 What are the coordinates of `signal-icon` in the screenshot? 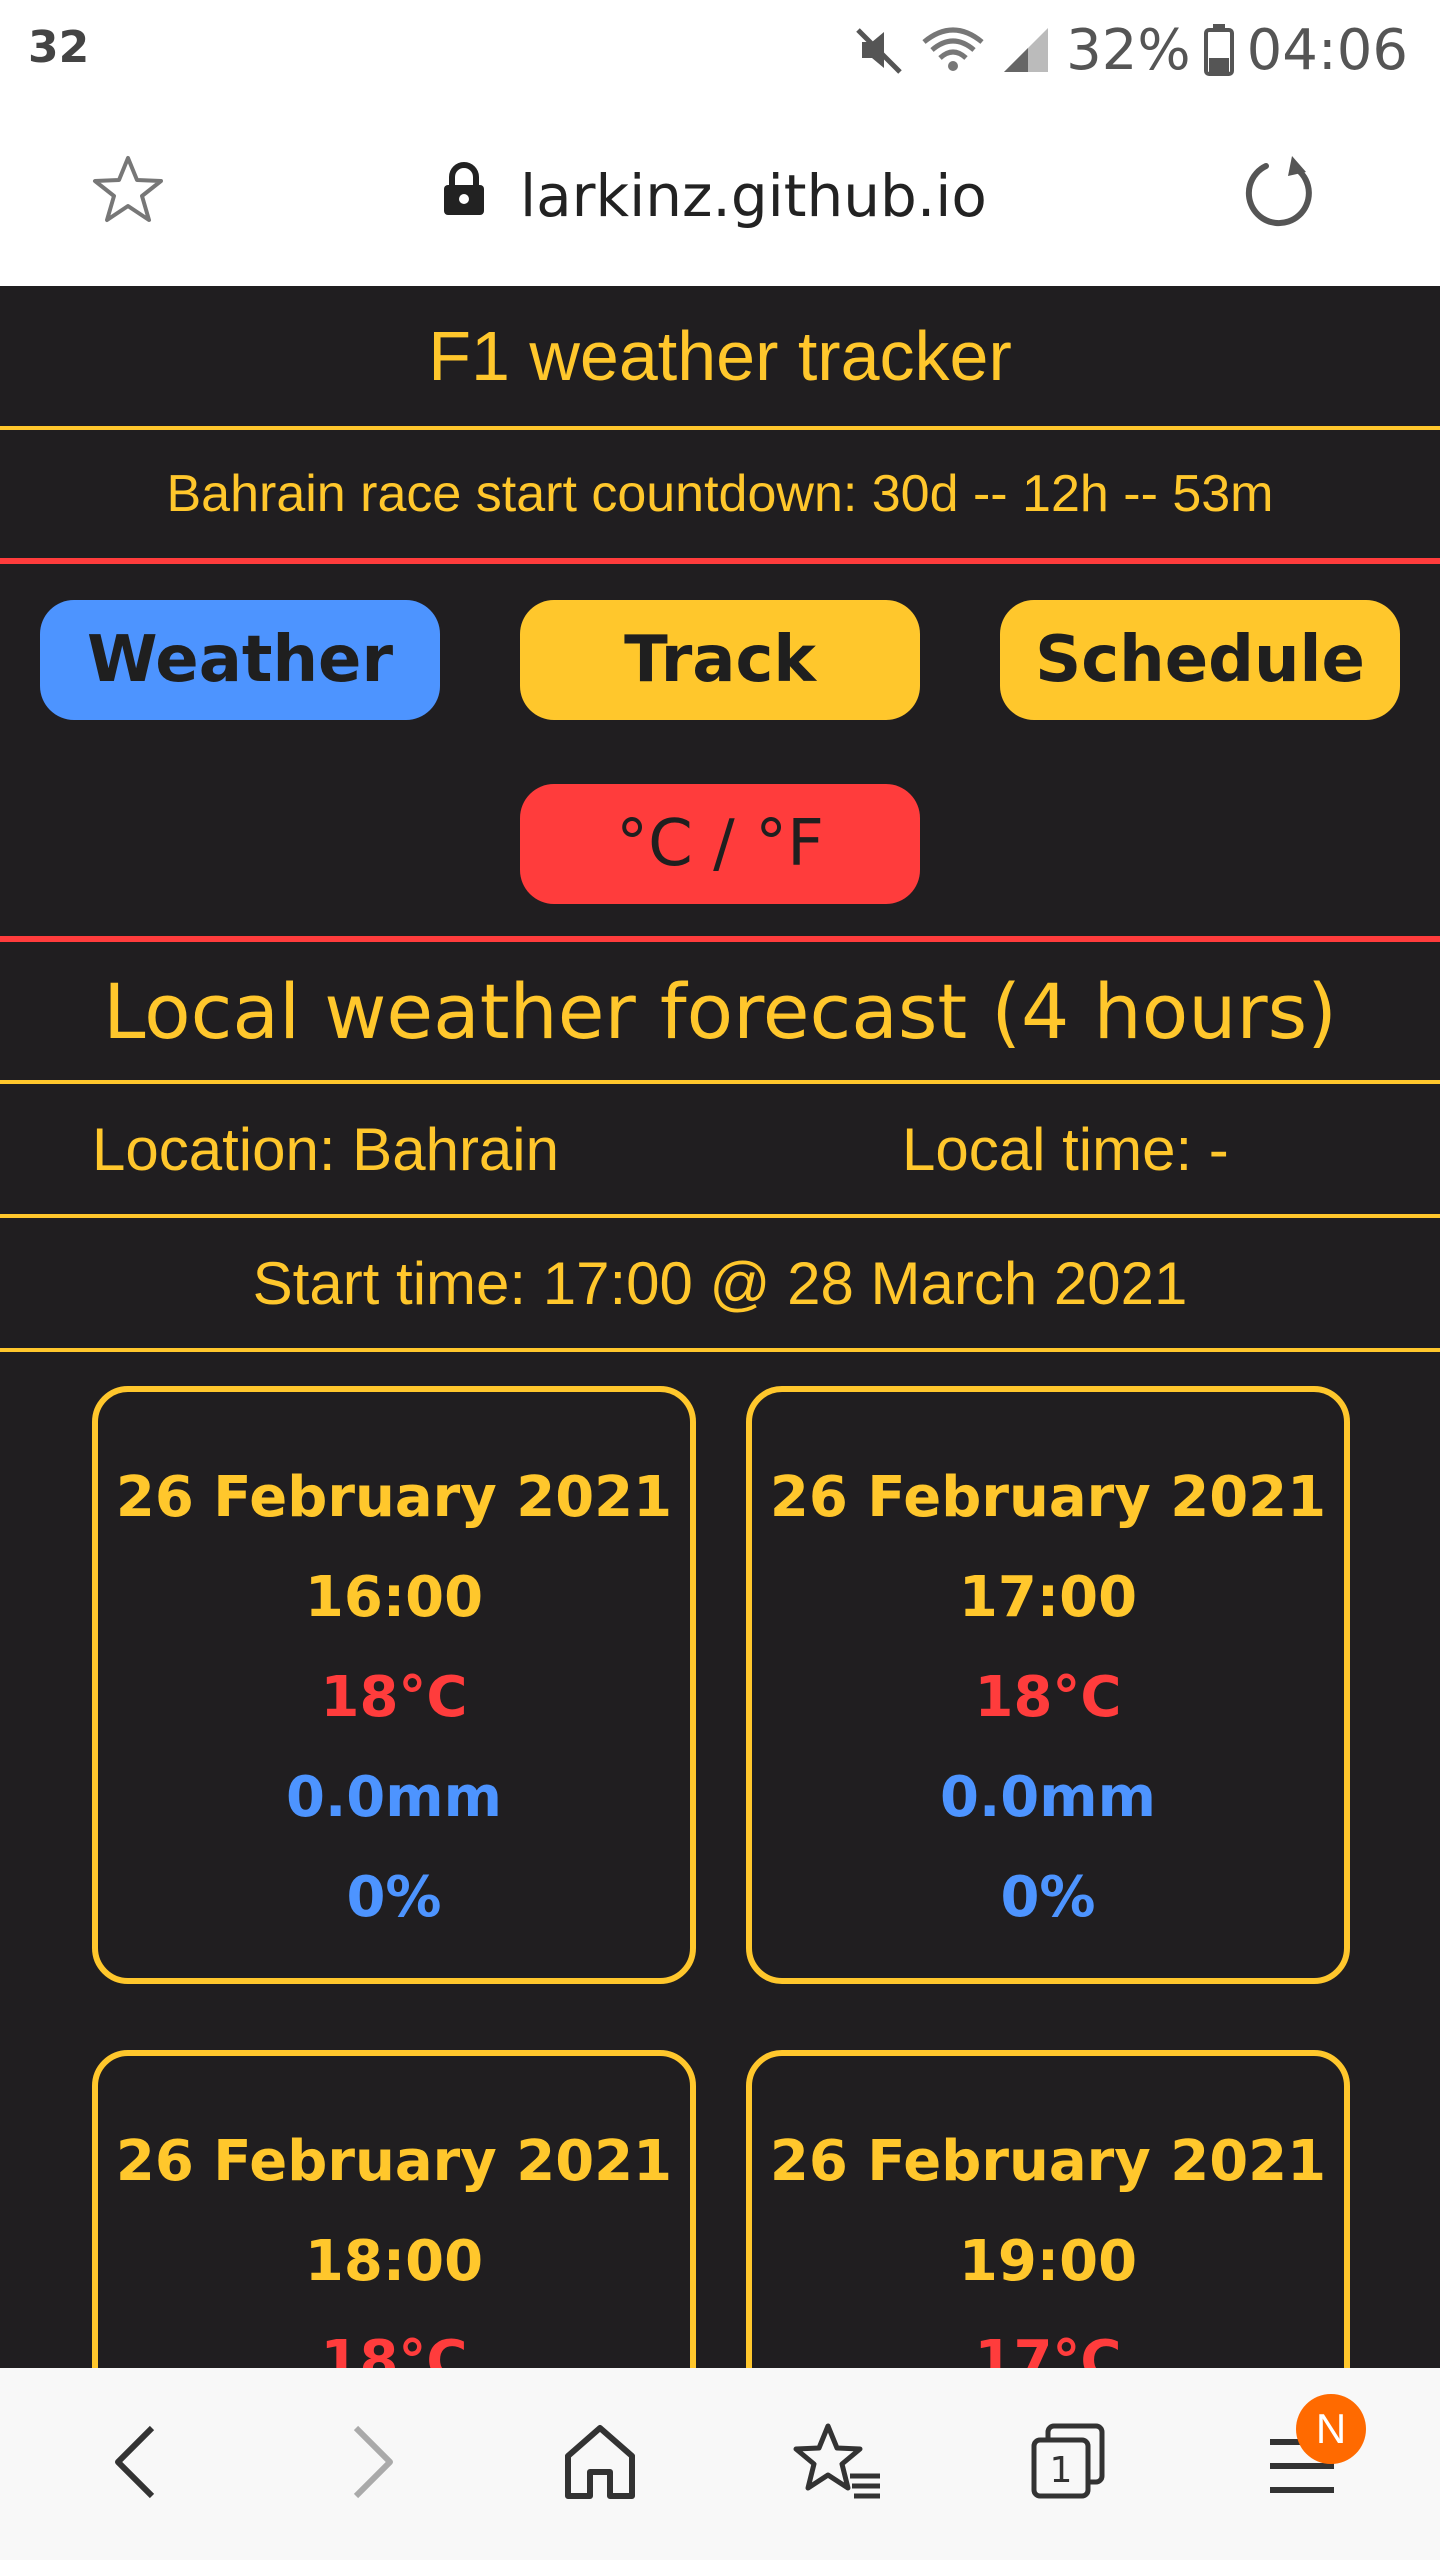 It's located at (1026, 50).